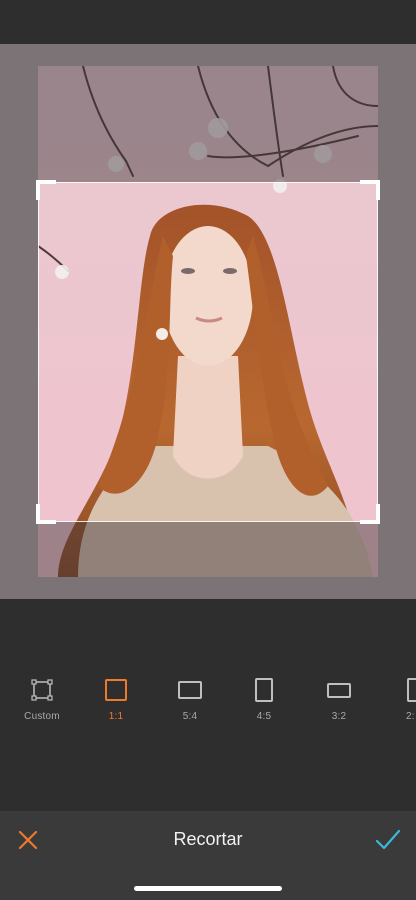  Describe the element at coordinates (410, 716) in the screenshot. I see `ratio-label: 2:` at that location.